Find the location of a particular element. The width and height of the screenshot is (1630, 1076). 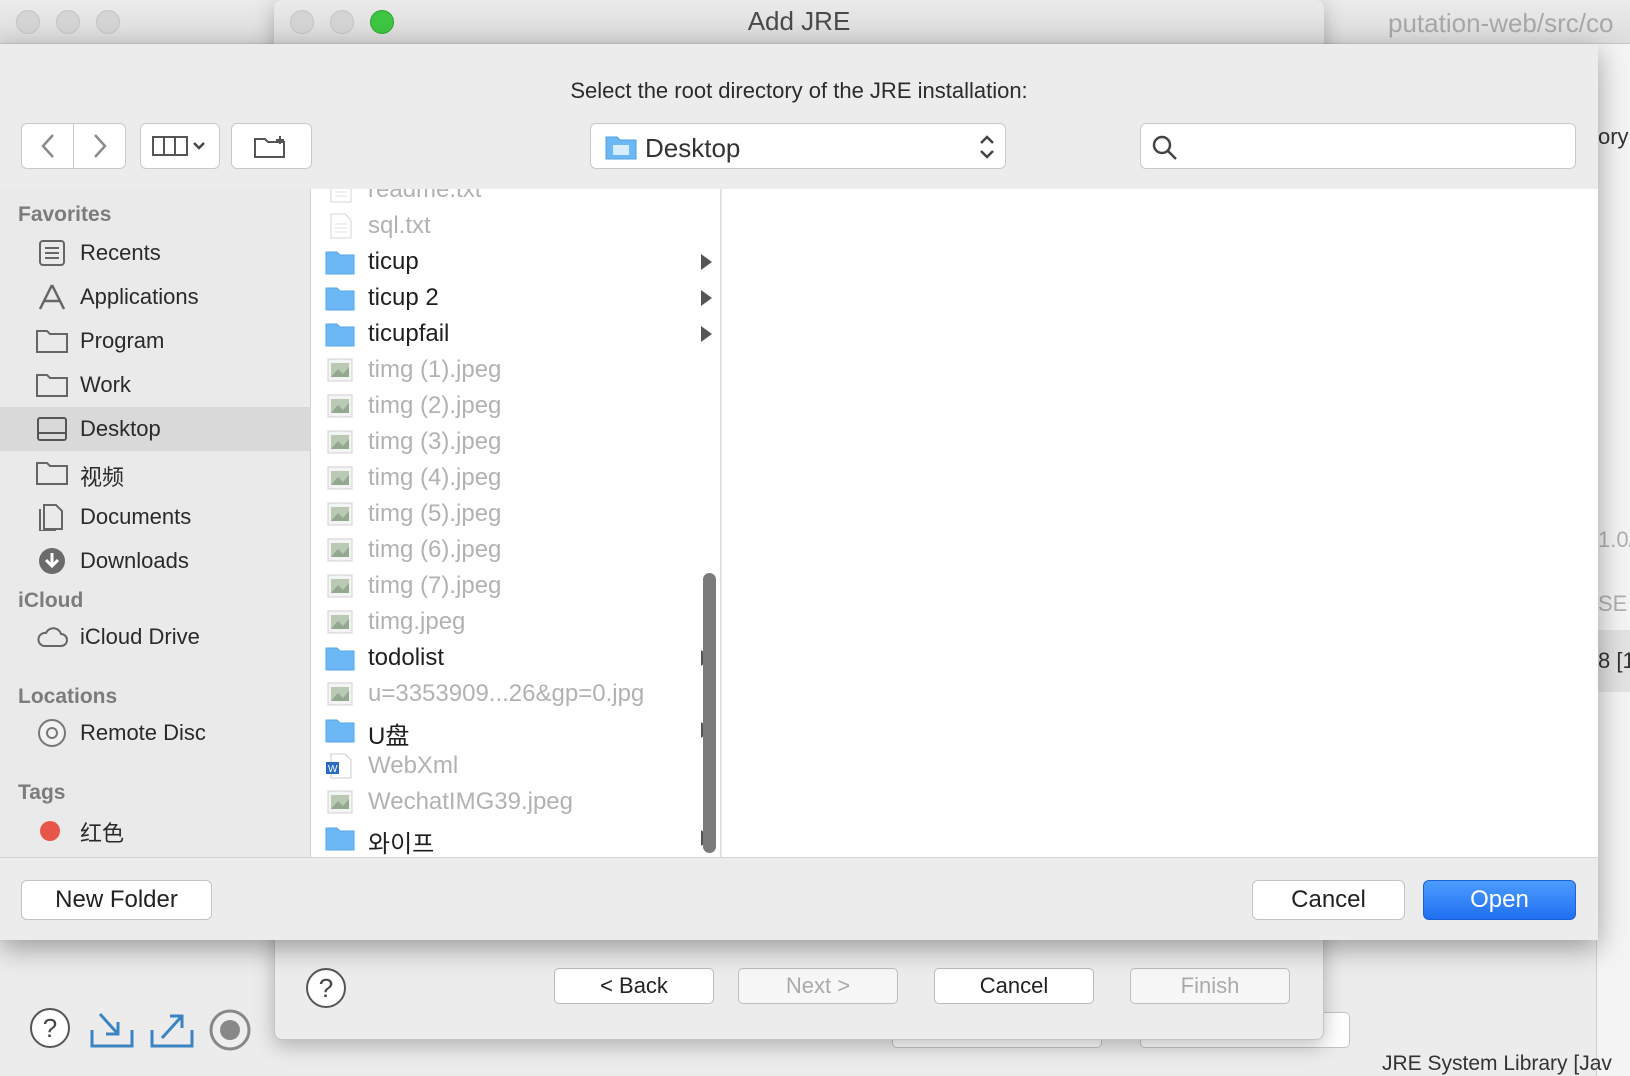

dialog-help-icon: ? is located at coordinates (326, 988).